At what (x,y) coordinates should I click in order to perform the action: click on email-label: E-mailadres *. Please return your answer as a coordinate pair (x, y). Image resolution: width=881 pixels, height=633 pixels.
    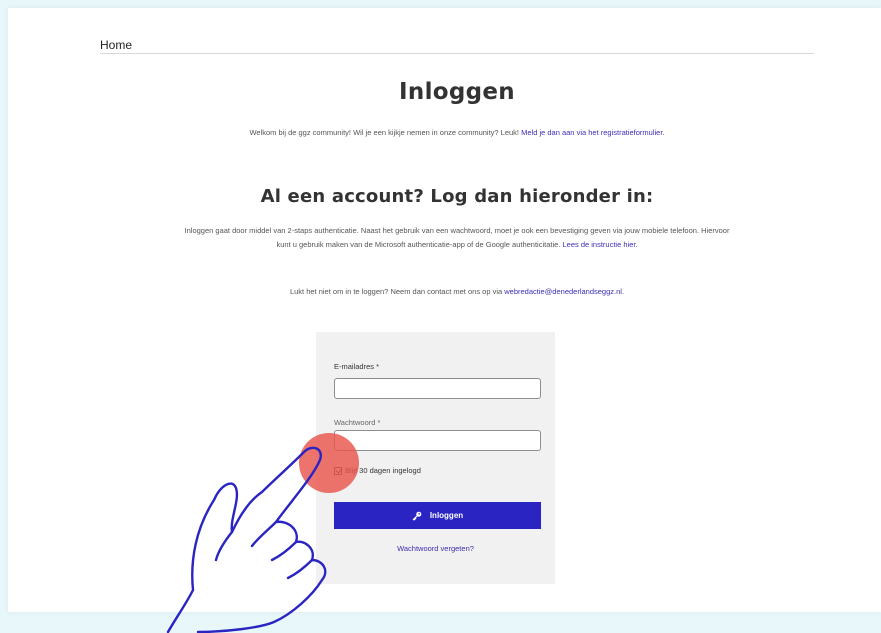
    Looking at the image, I should click on (357, 366).